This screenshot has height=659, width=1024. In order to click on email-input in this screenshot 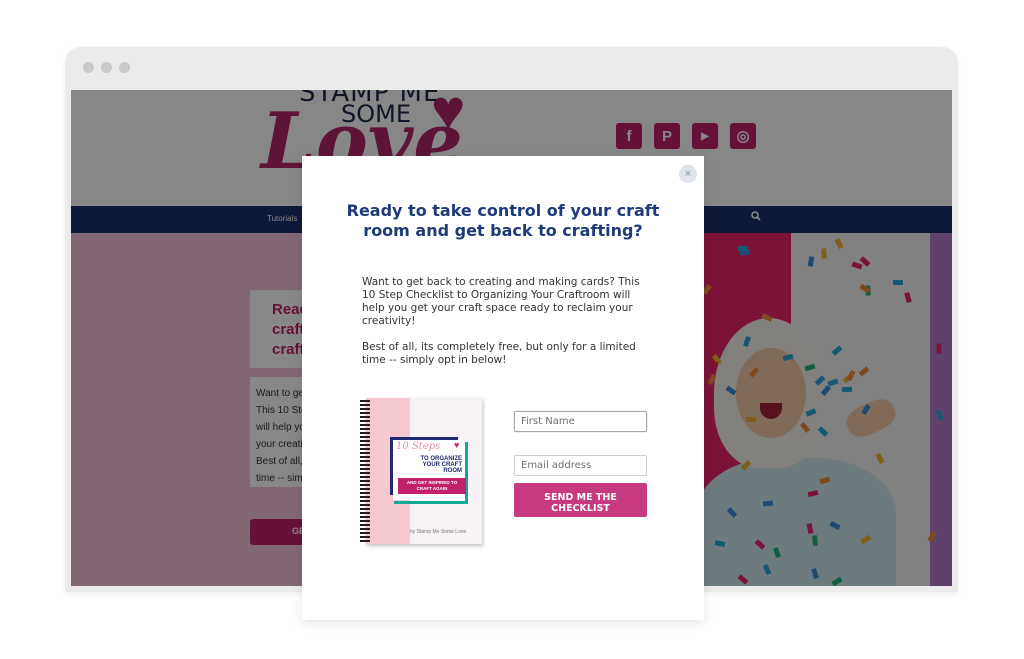, I will do `click(580, 465)`.